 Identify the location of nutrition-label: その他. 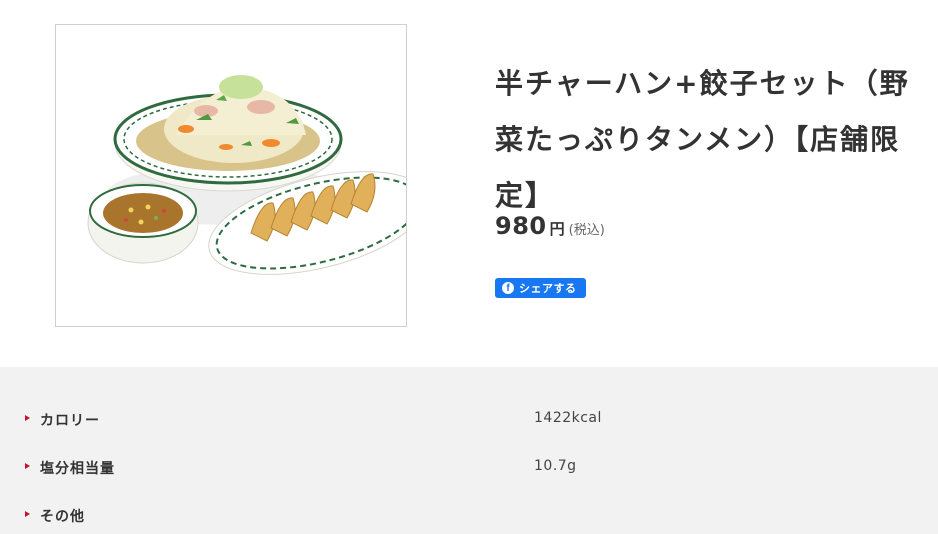
(62, 517).